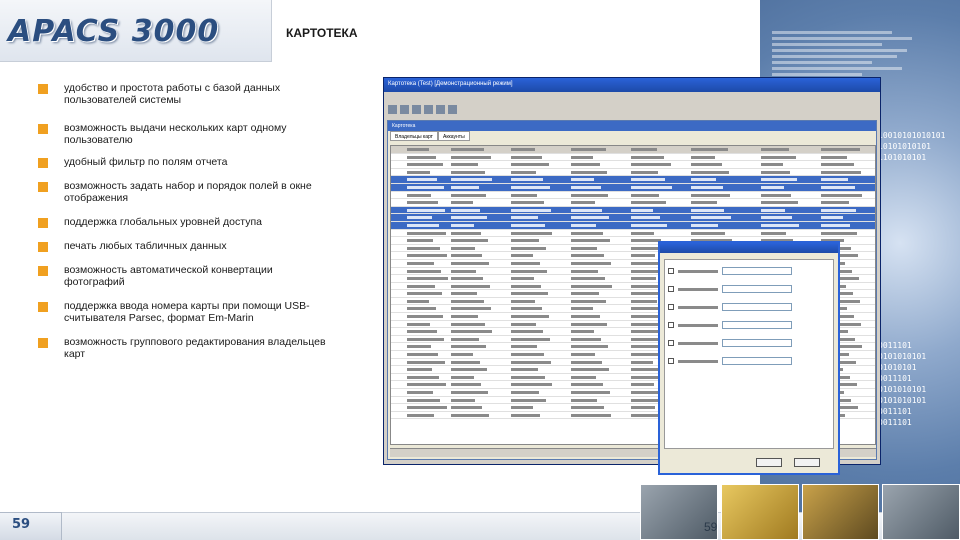 The image size is (960, 540). What do you see at coordinates (31, 526) in the screenshot?
I see `page-number-box` at bounding box center [31, 526].